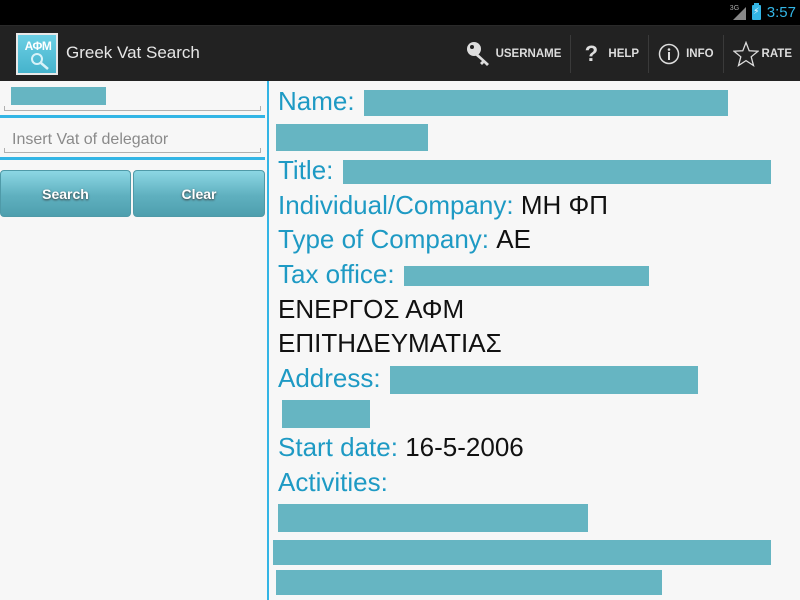  I want to click on delegator-input, so click(132, 137).